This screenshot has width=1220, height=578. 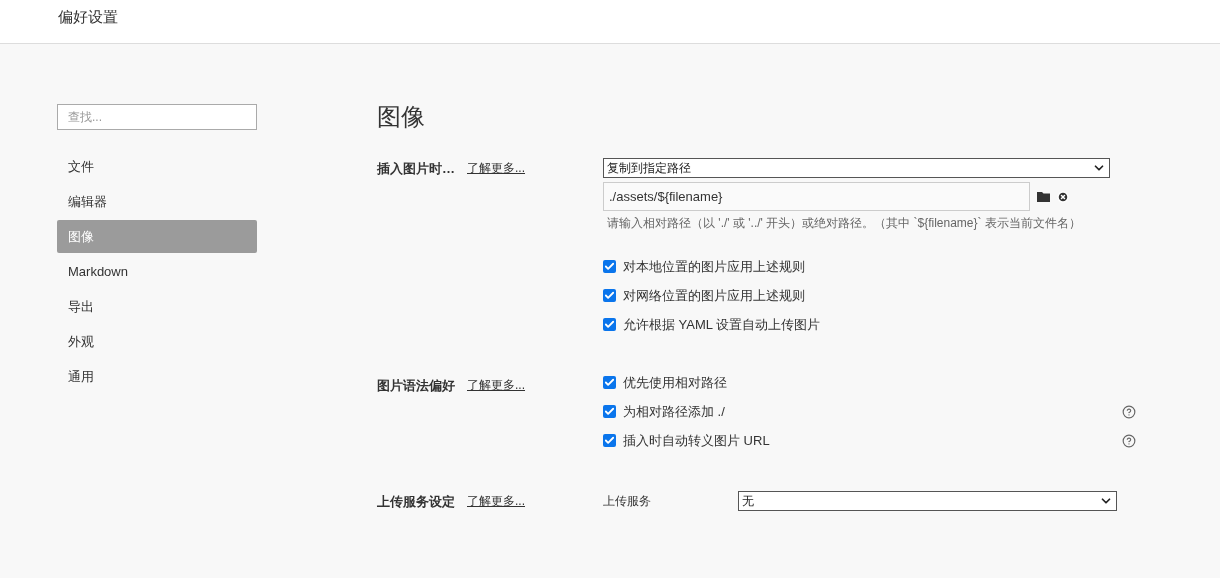 What do you see at coordinates (816, 196) in the screenshot?
I see `path-input-field: ./assets/${filename}` at bounding box center [816, 196].